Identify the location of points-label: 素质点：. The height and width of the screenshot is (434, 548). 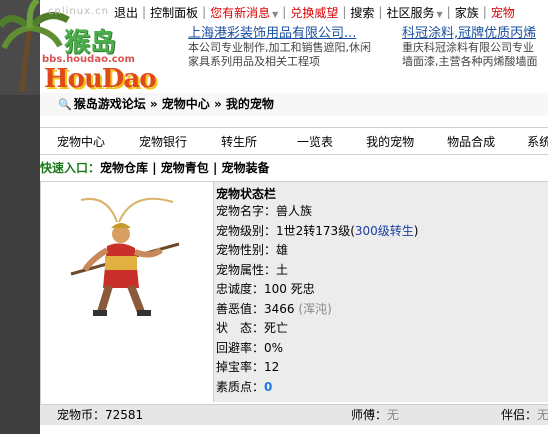
(240, 386).